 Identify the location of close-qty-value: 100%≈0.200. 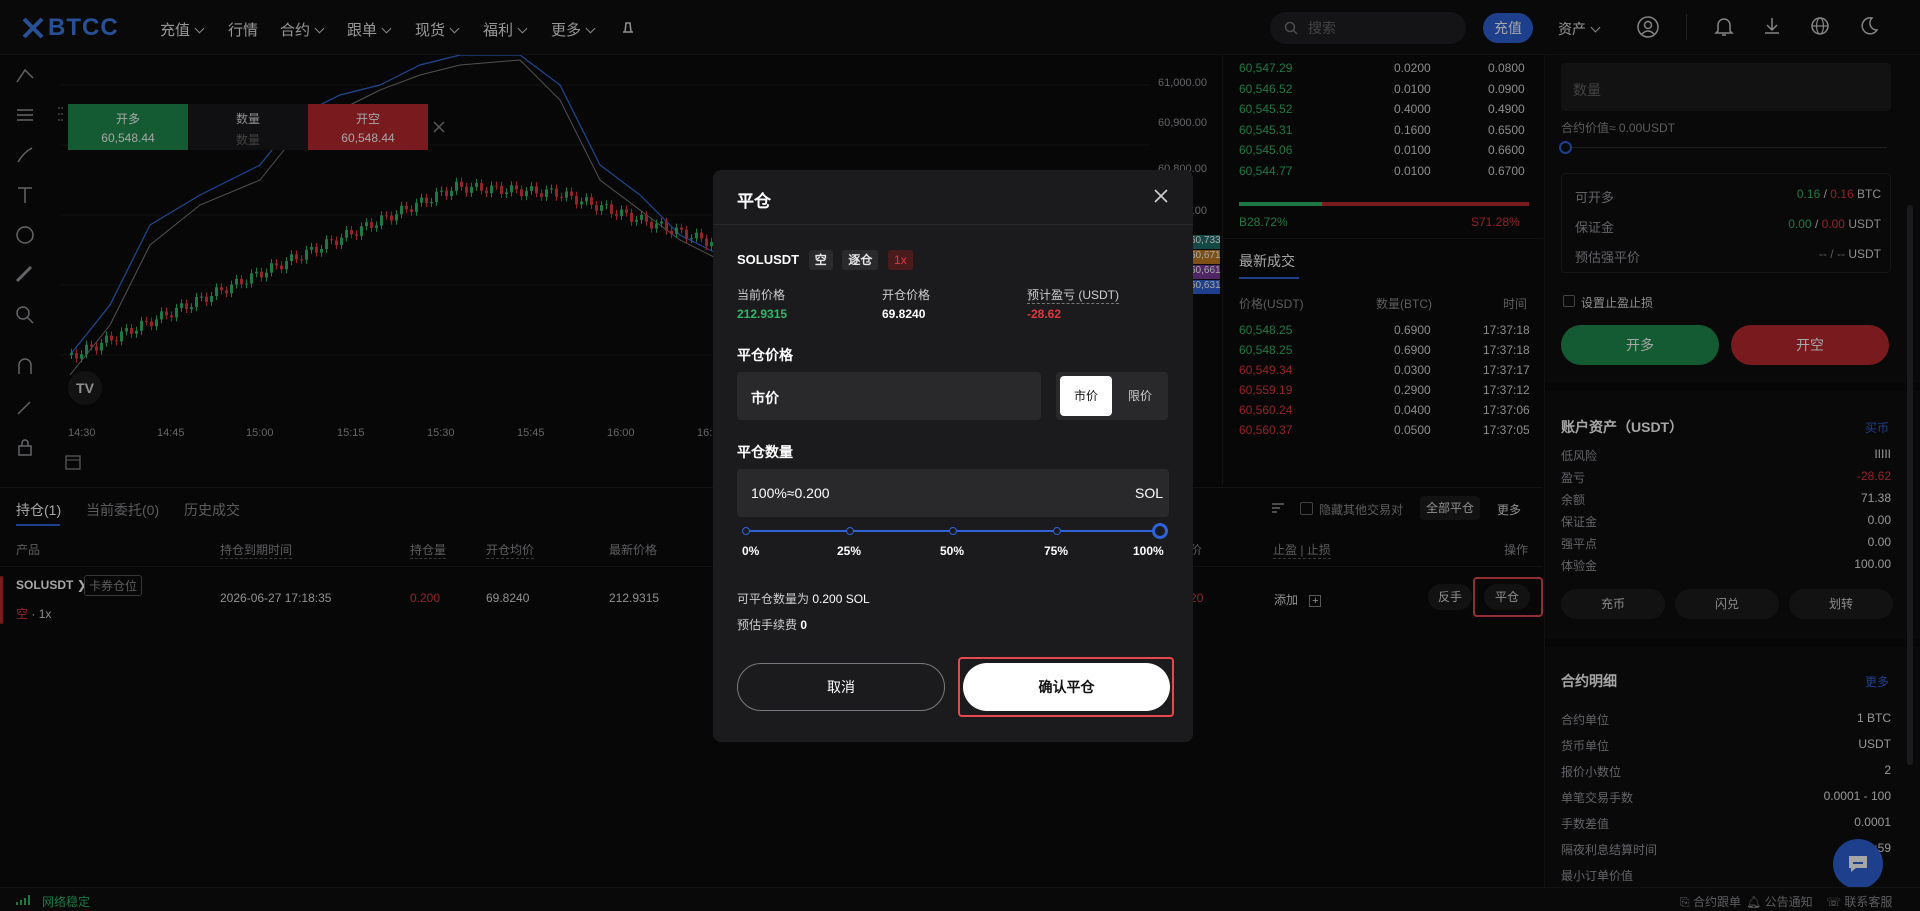
(790, 493).